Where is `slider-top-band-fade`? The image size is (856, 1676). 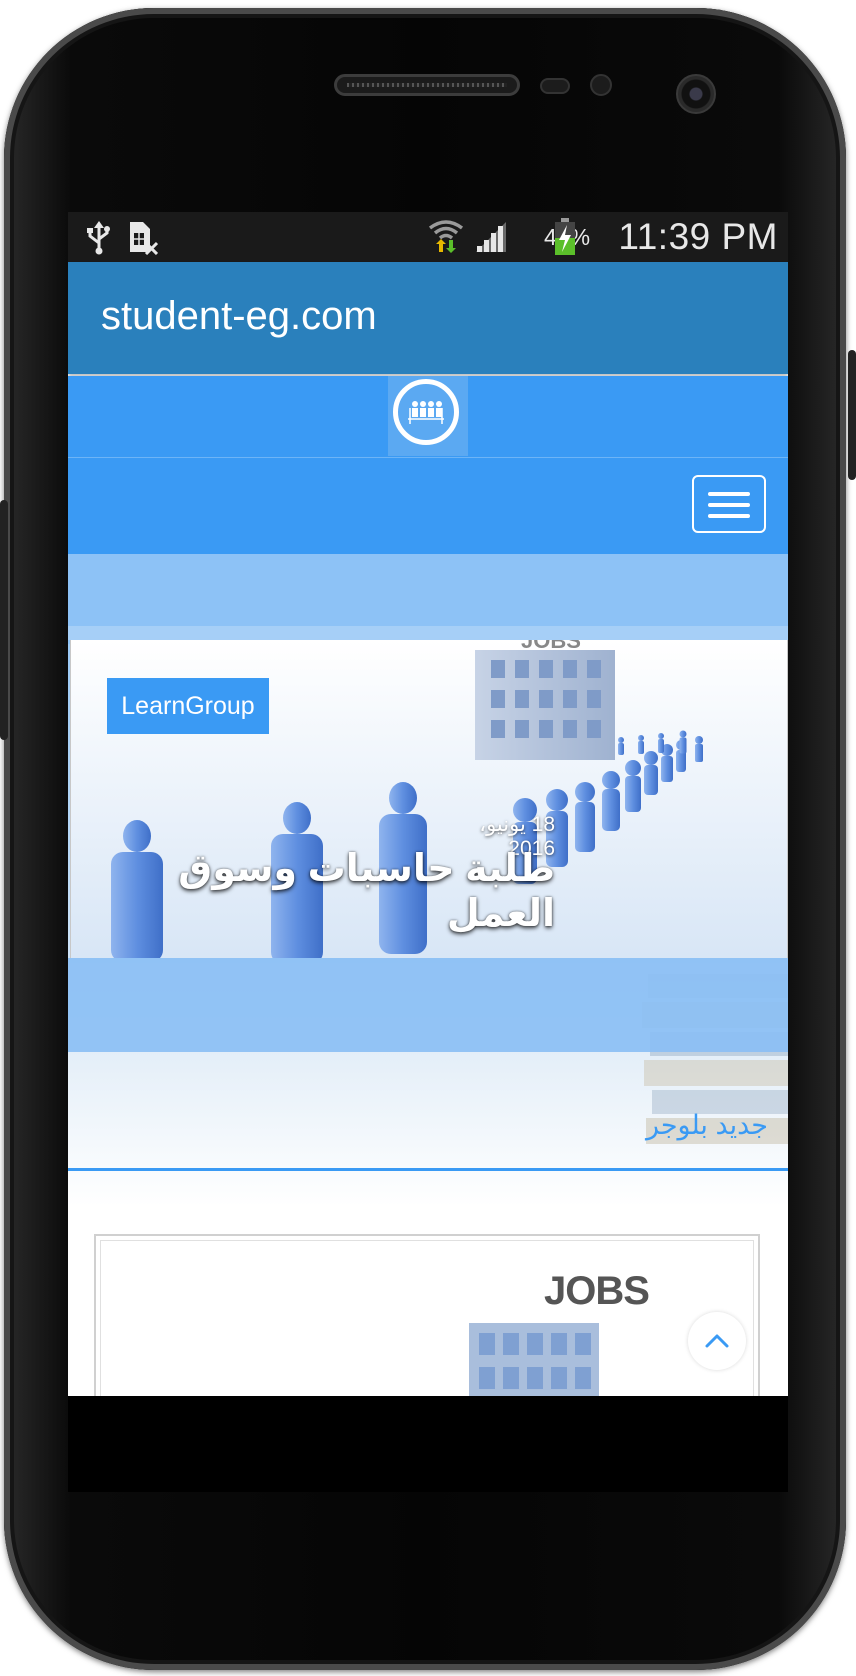
slider-top-band-fade is located at coordinates (428, 633).